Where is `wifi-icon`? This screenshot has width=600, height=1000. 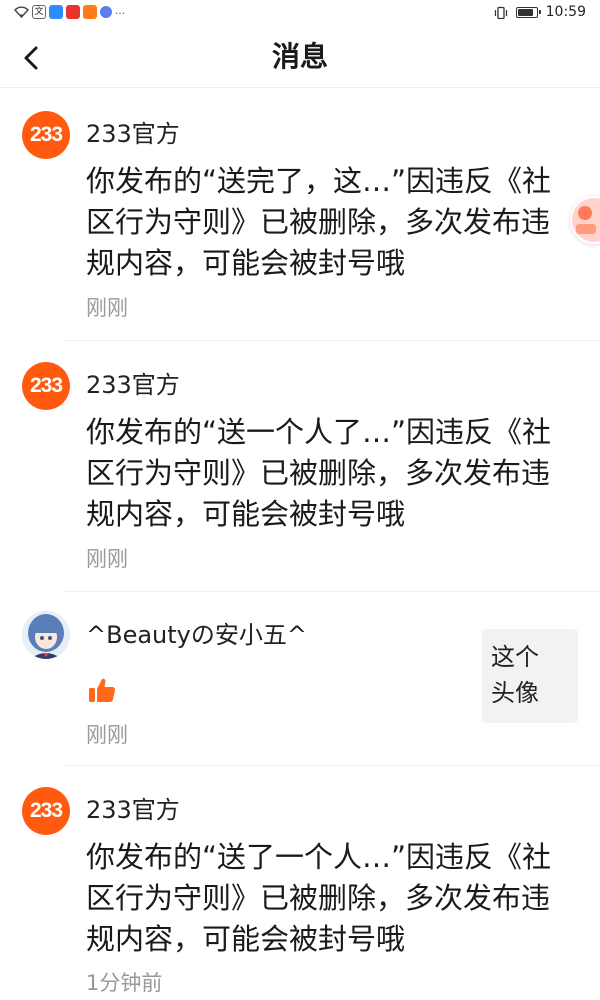
wifi-icon is located at coordinates (21, 12).